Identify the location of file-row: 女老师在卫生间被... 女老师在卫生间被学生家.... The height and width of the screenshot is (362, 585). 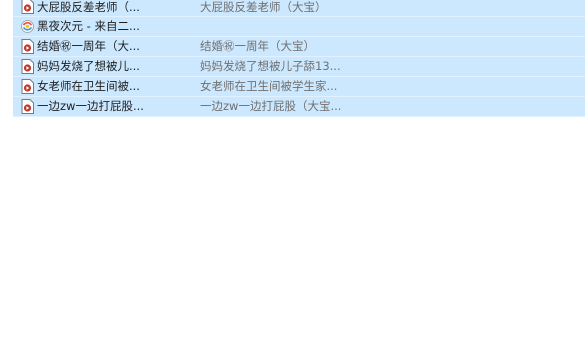
(299, 87).